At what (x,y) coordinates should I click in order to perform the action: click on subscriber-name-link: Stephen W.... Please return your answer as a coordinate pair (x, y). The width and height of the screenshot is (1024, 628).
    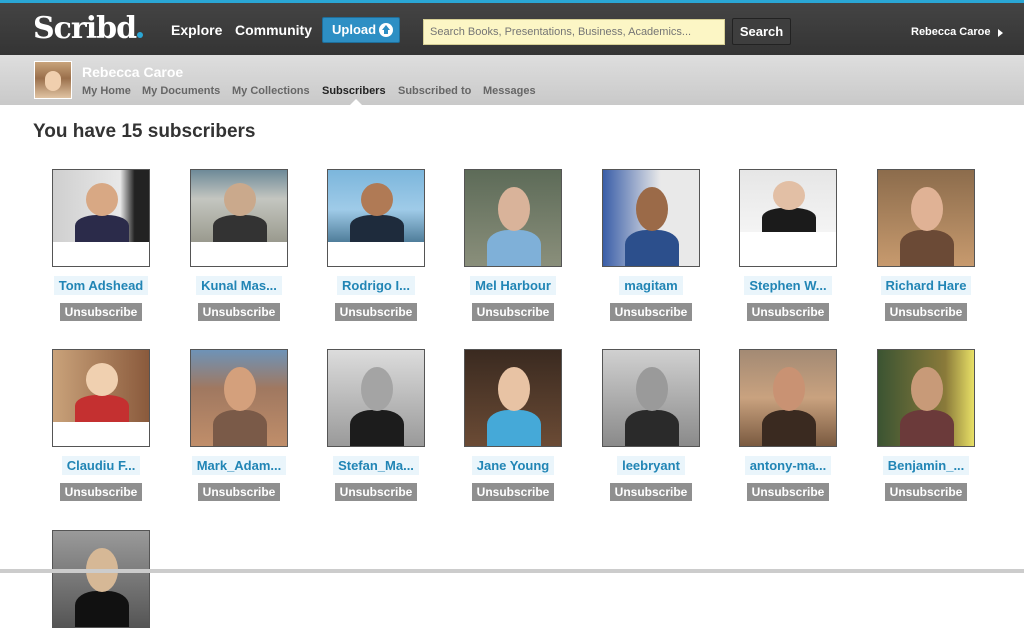
    Looking at the image, I should click on (788, 285).